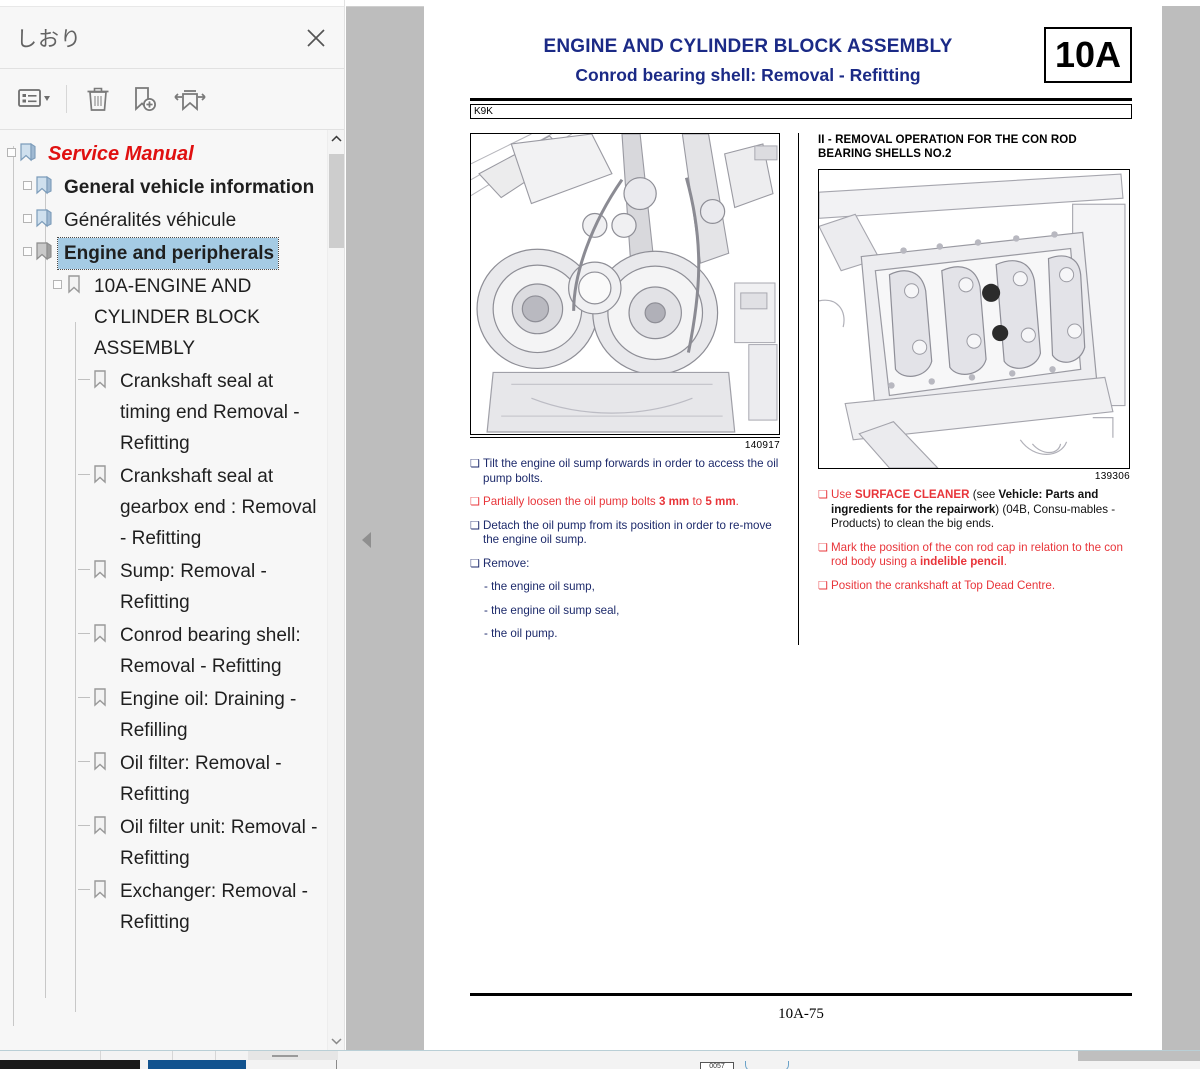 This screenshot has width=1200, height=1069. Describe the element at coordinates (625, 284) in the screenshot. I see `engine-front-view-figure` at that location.